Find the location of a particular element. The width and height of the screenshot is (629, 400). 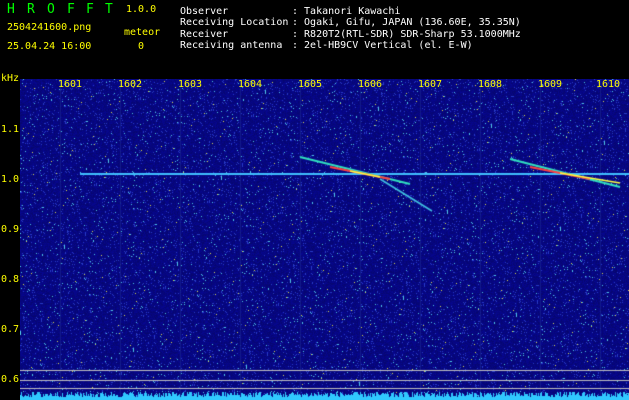

y-label-0-9: 0.9 is located at coordinates (10, 229).